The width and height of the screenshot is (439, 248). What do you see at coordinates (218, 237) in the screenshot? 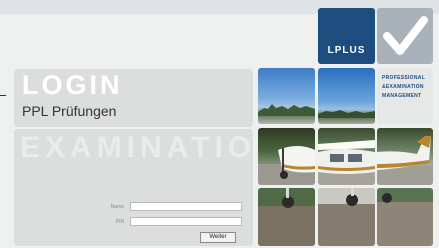
I see `submit-button: Weiter` at bounding box center [218, 237].